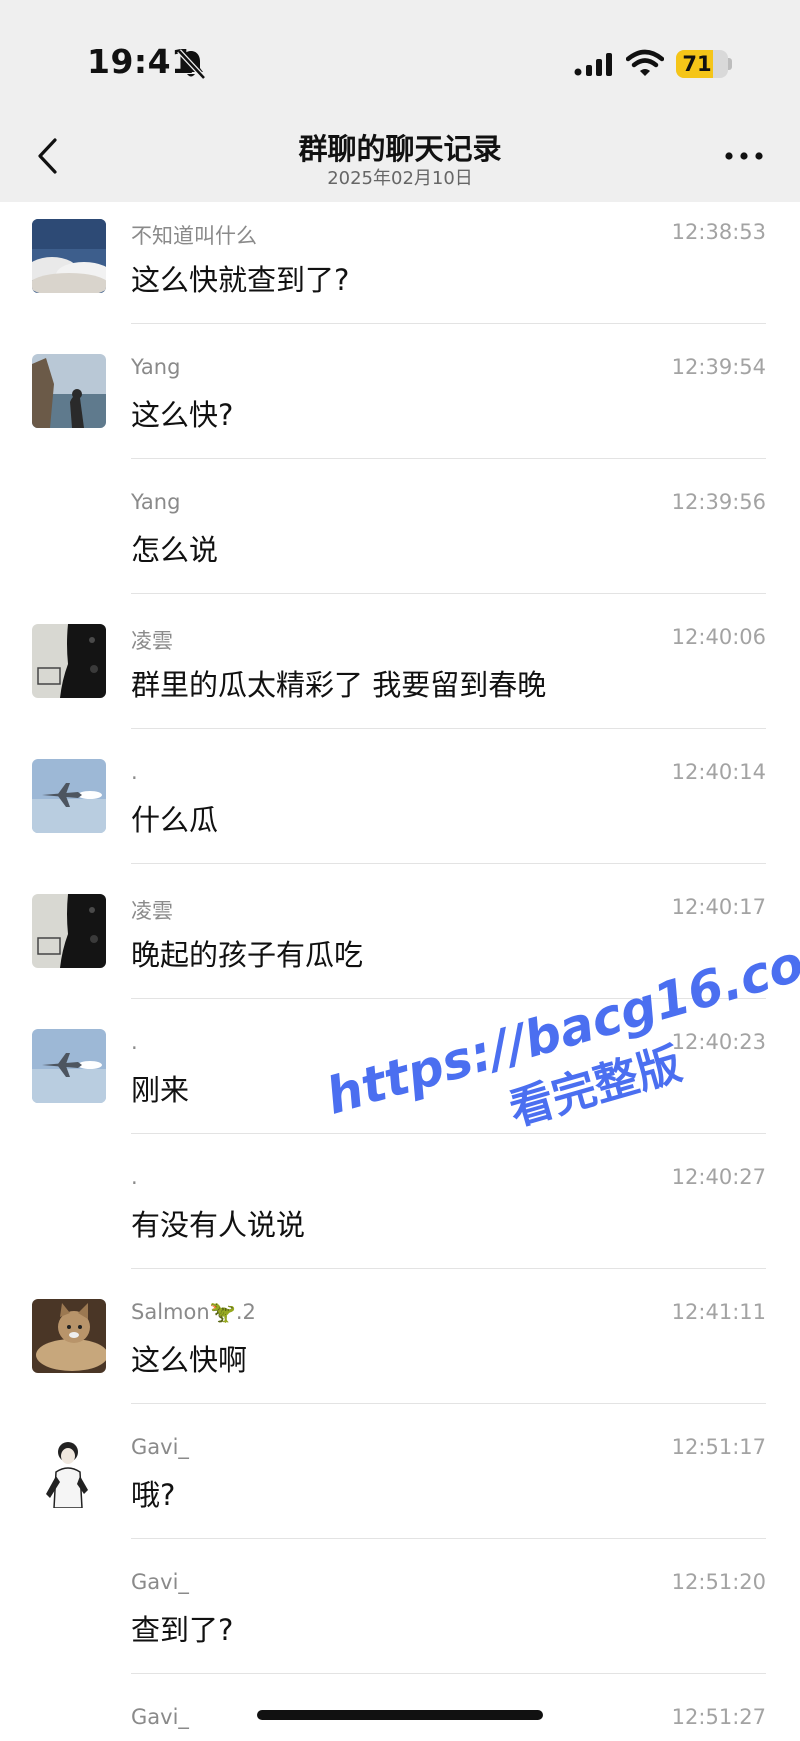 The height and width of the screenshot is (1741, 800). What do you see at coordinates (222, 1312) in the screenshot?
I see `dinosaur-emoji-icon: 🦖` at bounding box center [222, 1312].